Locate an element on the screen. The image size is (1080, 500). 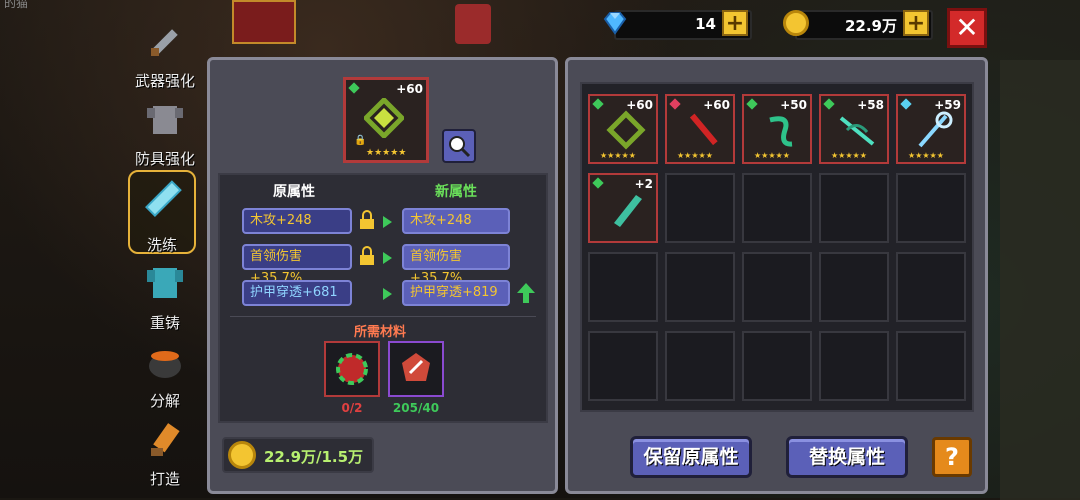
ice-staff-icon is located at coordinates (935, 129).